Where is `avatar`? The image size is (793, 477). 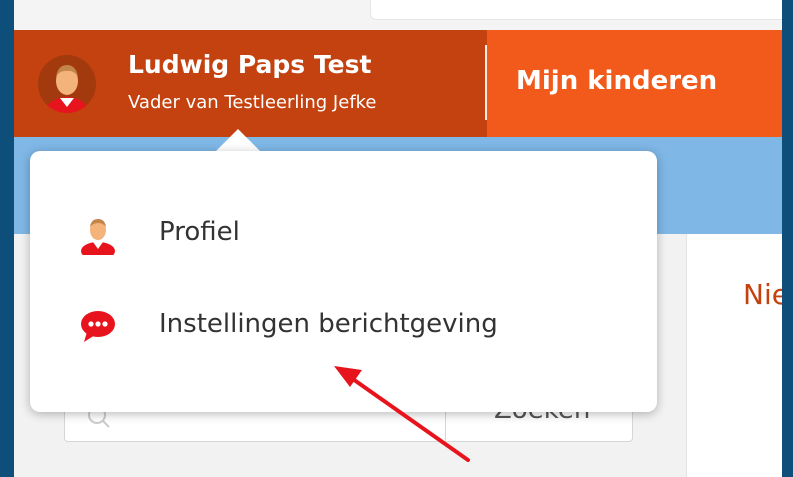 avatar is located at coordinates (67, 84).